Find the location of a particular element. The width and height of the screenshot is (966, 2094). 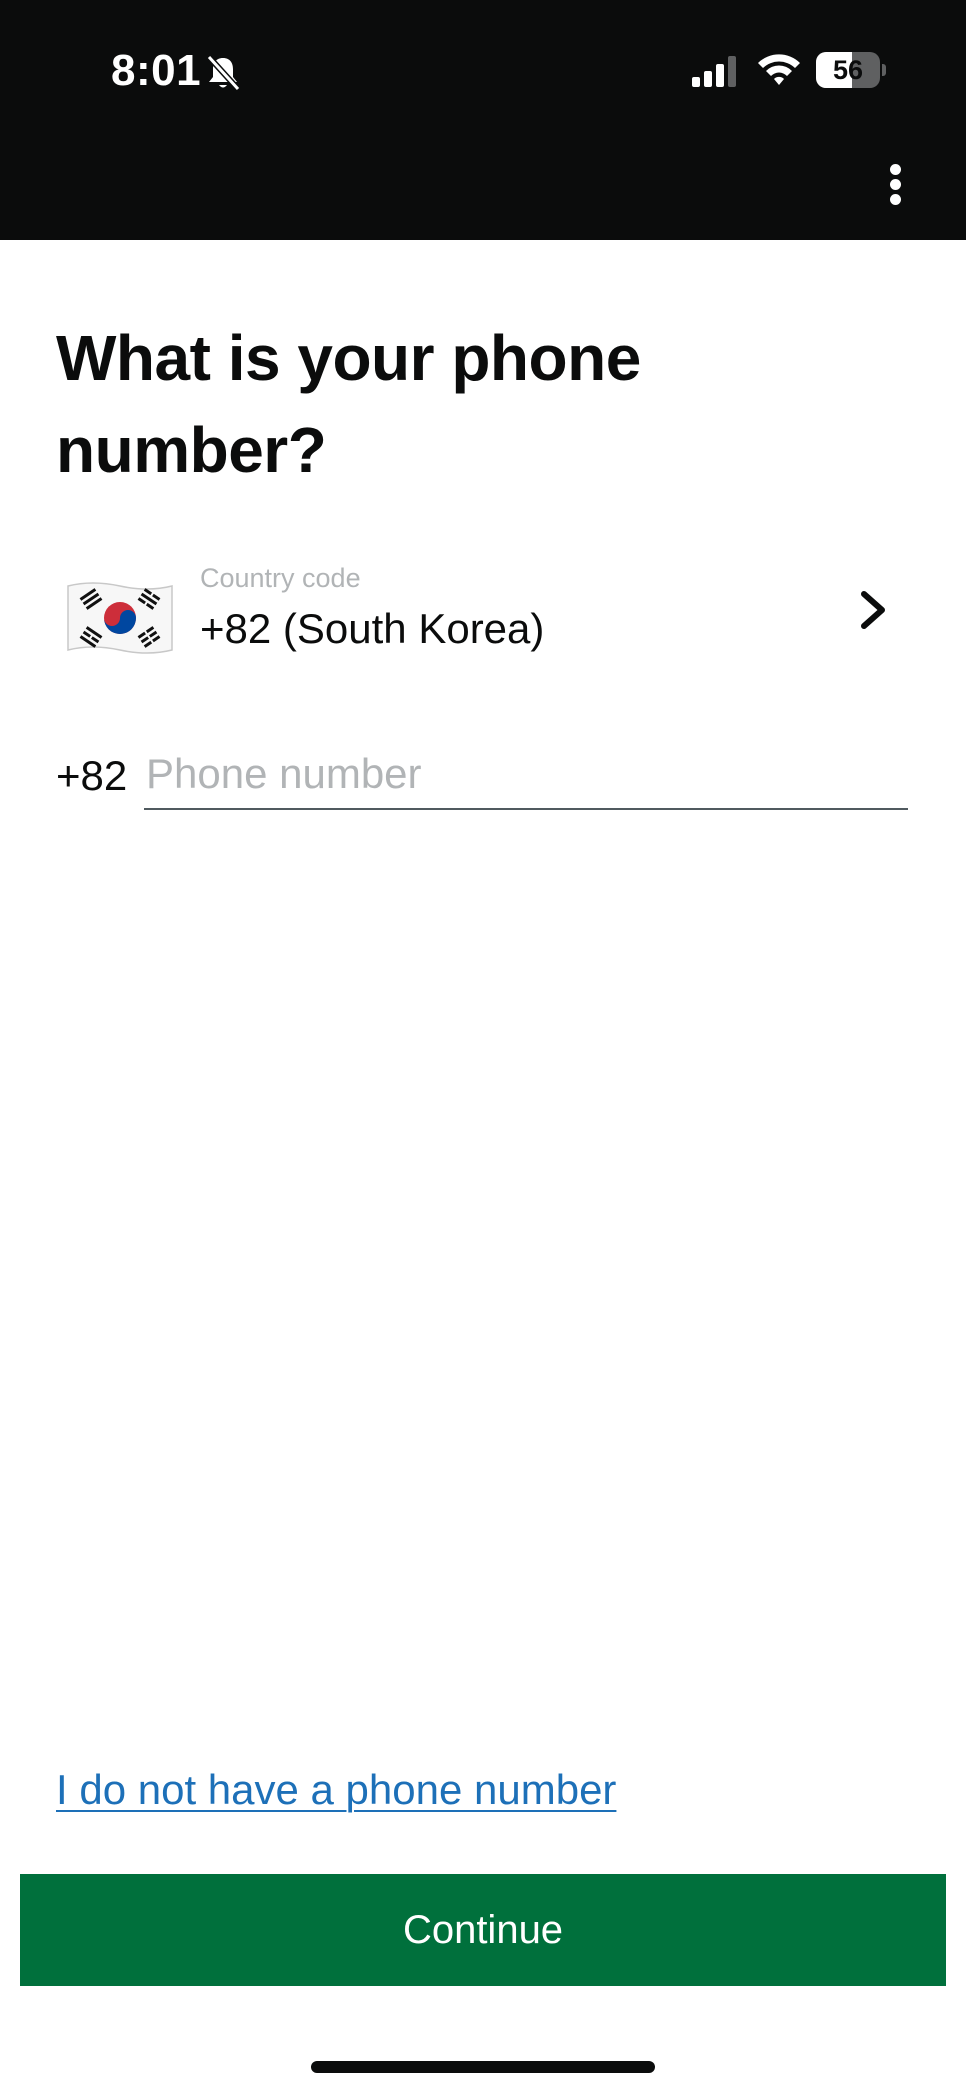

country-code-label: Country code is located at coordinates (280, 578).